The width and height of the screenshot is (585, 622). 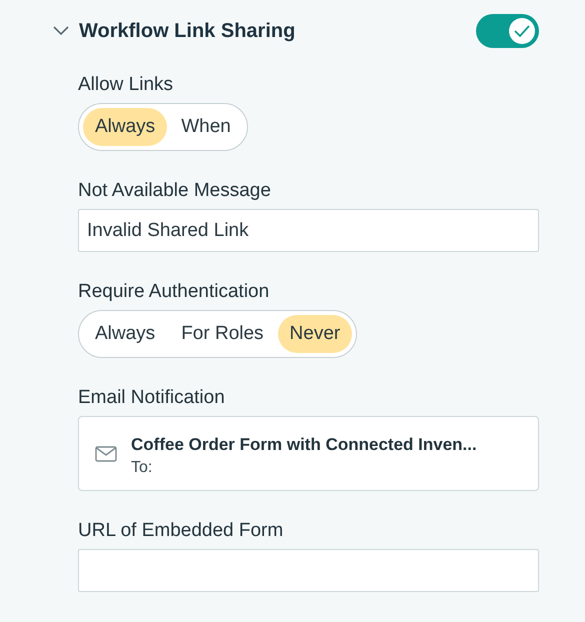 What do you see at coordinates (206, 127) in the screenshot?
I see `segment-option: When` at bounding box center [206, 127].